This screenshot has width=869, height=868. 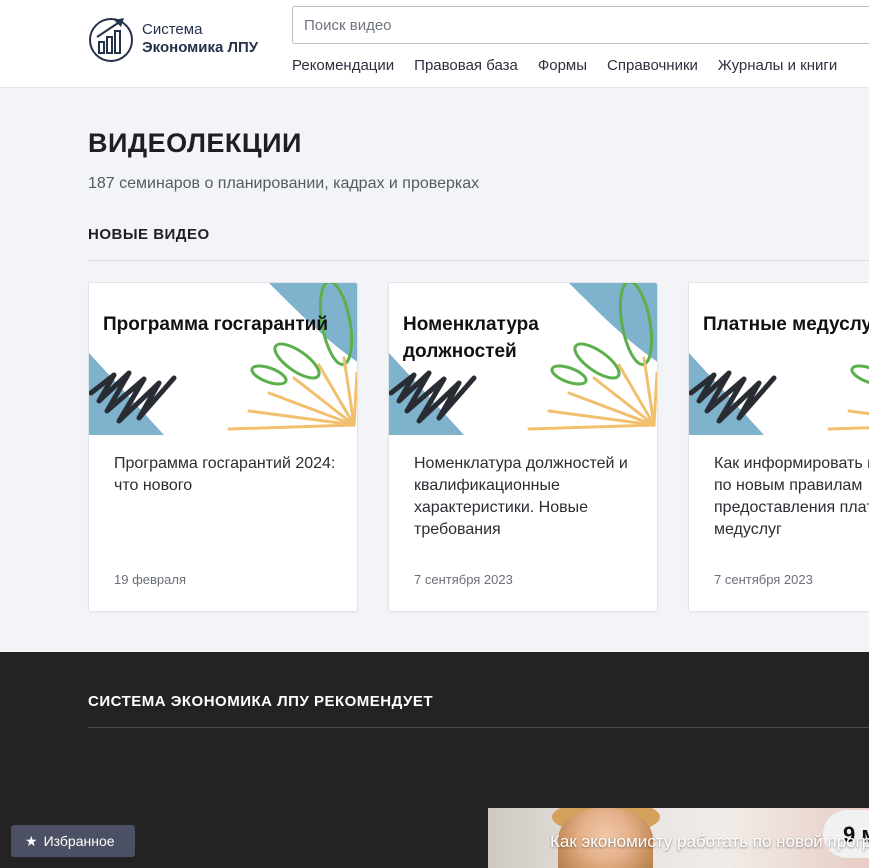 I want to click on star-icon: ★, so click(x=31, y=840).